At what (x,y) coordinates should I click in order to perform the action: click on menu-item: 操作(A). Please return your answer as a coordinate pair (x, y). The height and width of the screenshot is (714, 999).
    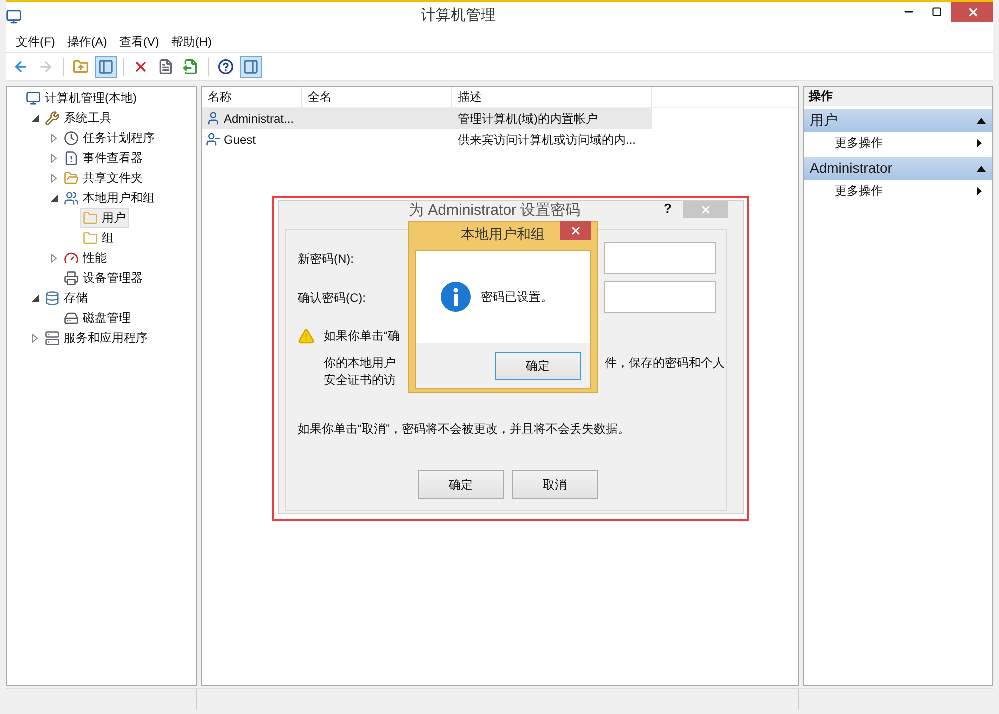
    Looking at the image, I should click on (87, 41).